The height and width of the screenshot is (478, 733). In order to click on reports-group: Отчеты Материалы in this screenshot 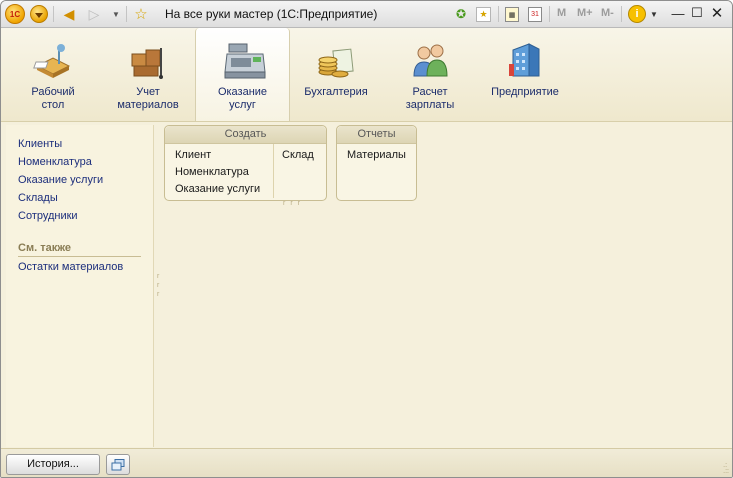, I will do `click(376, 163)`.